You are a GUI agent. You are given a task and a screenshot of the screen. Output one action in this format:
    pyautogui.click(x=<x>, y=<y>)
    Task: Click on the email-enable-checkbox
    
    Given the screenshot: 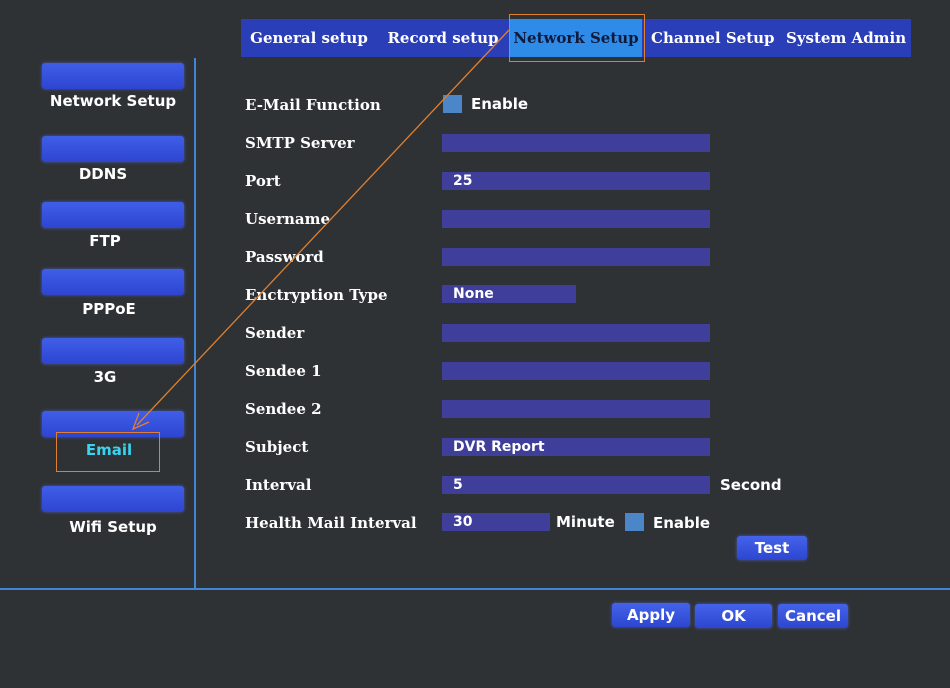 What is the action you would take?
    pyautogui.click(x=452, y=104)
    